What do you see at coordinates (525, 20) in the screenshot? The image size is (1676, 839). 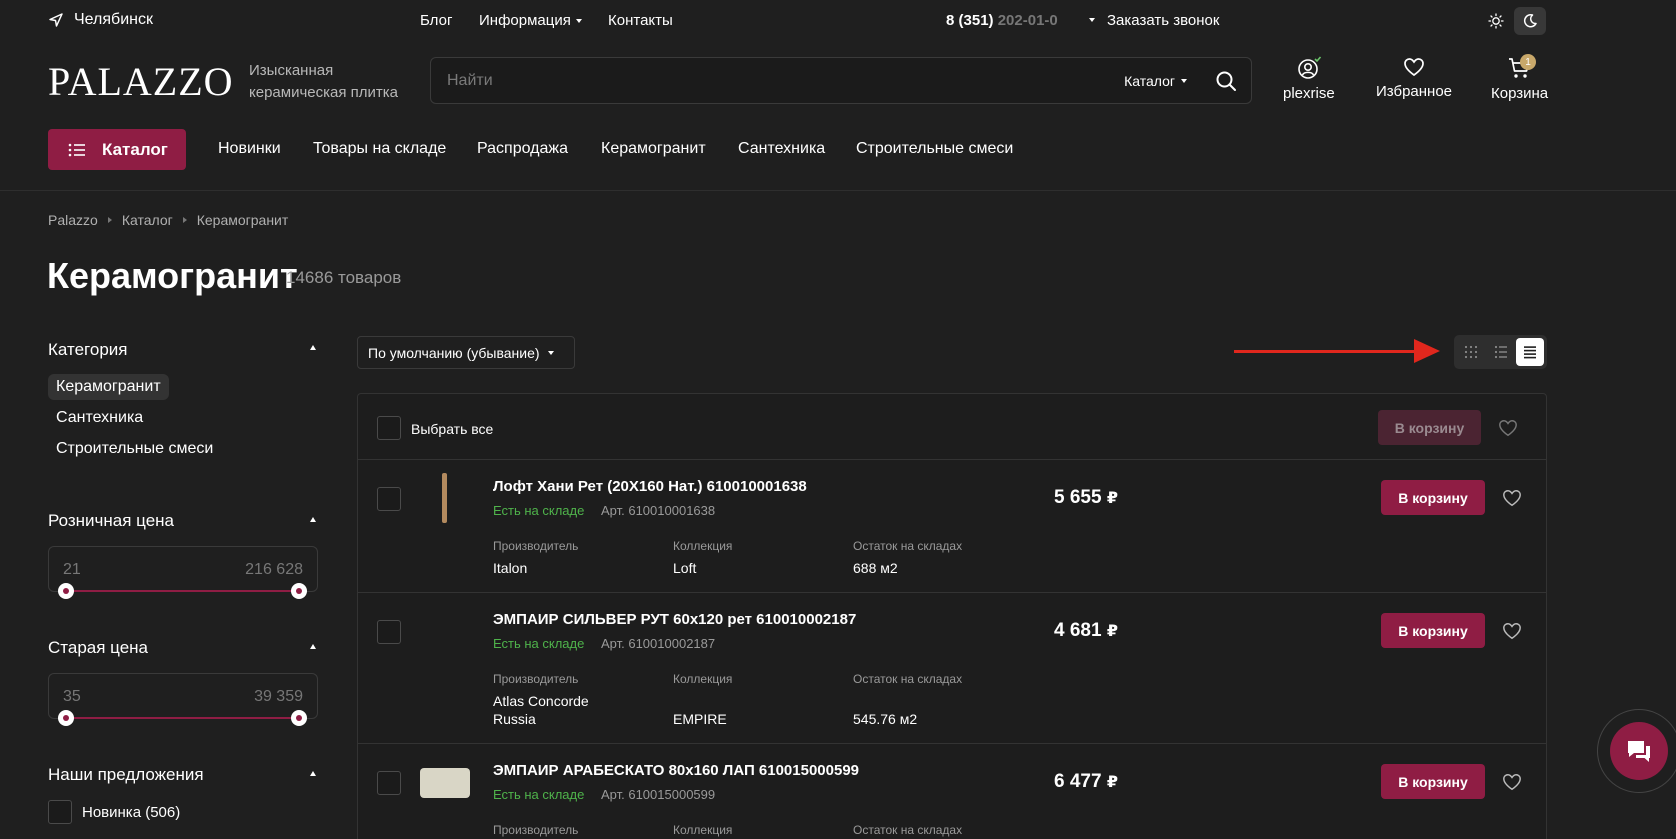 I see `nav-info-label: Информация` at bounding box center [525, 20].